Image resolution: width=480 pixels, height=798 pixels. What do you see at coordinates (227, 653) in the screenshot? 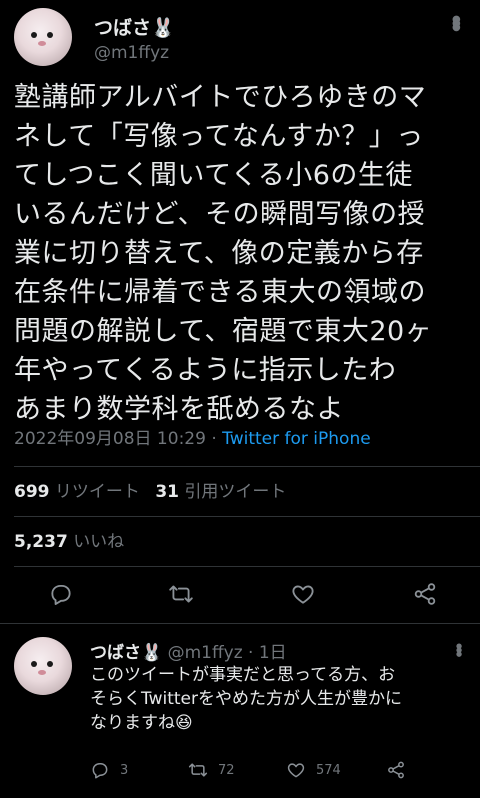
I see `reply-handle: @m1ffyz · 1日` at bounding box center [227, 653].